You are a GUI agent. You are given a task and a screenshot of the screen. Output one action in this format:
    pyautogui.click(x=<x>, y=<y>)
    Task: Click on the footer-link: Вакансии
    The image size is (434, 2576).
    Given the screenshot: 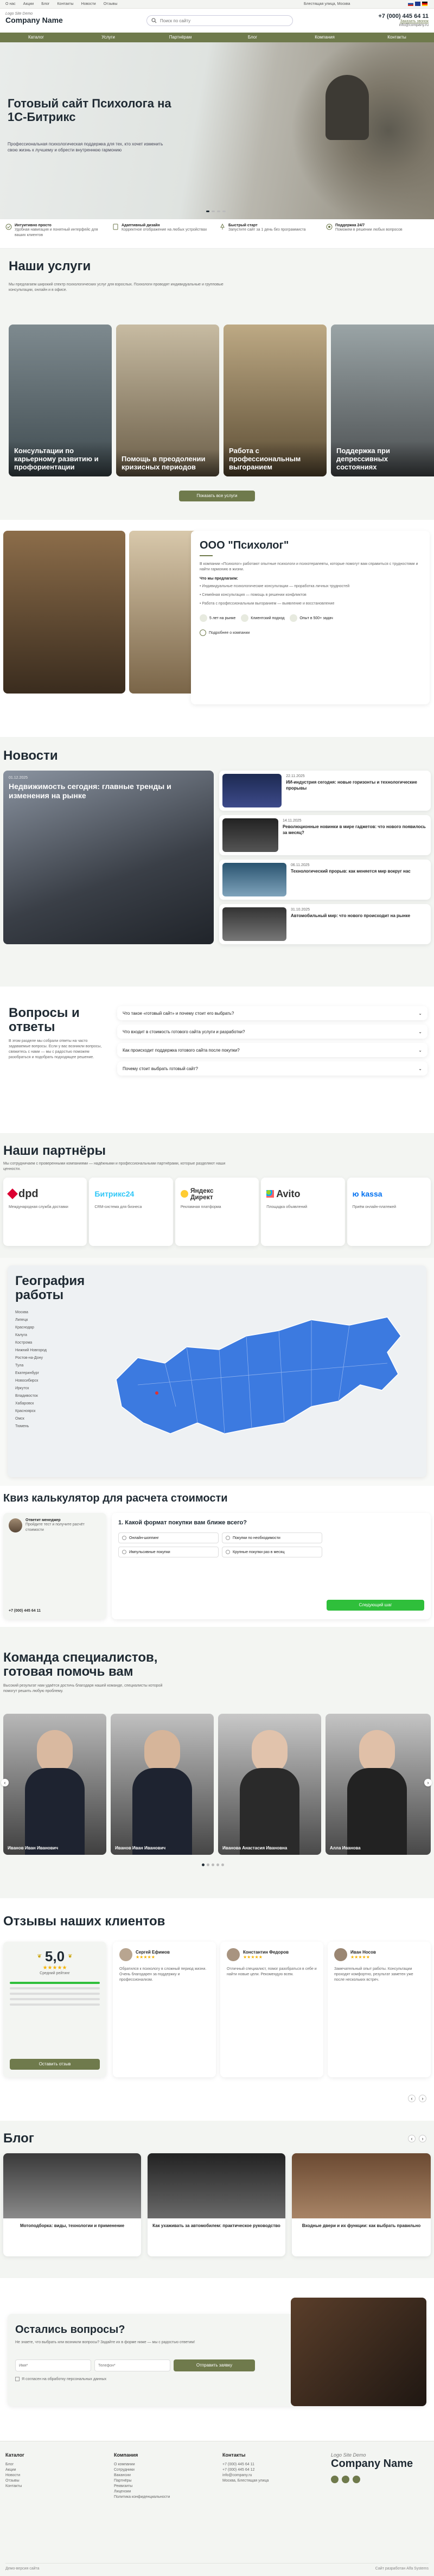 What is the action you would take?
    pyautogui.click(x=142, y=2475)
    